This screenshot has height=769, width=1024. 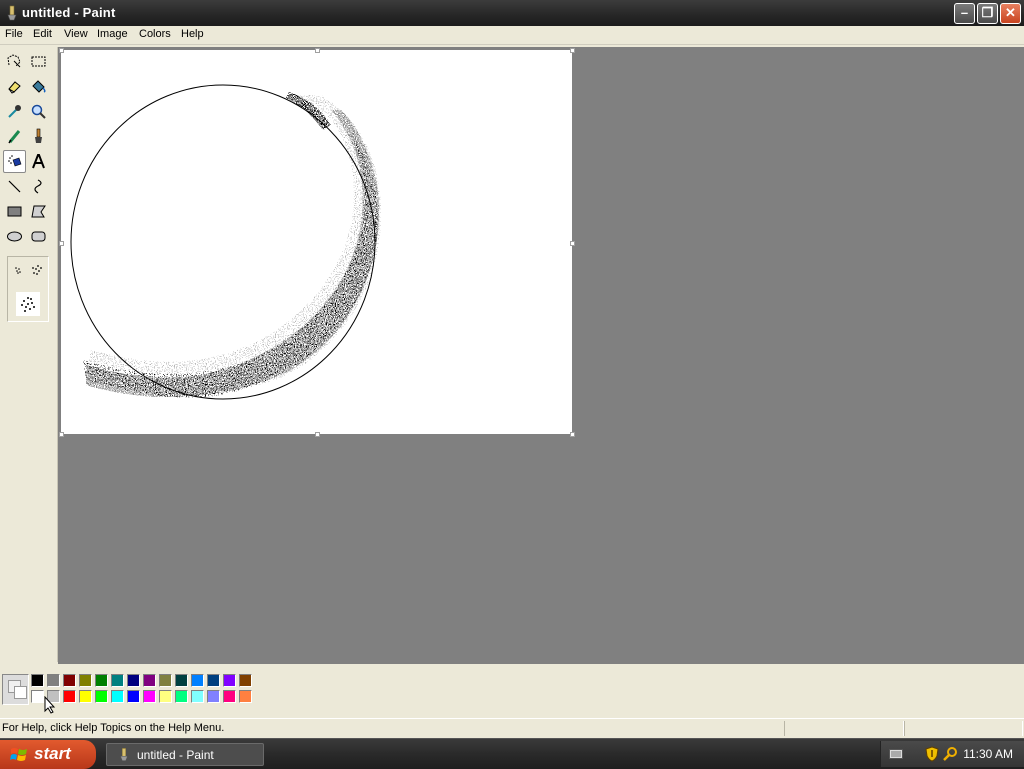 I want to click on select-tool, so click(x=38, y=61).